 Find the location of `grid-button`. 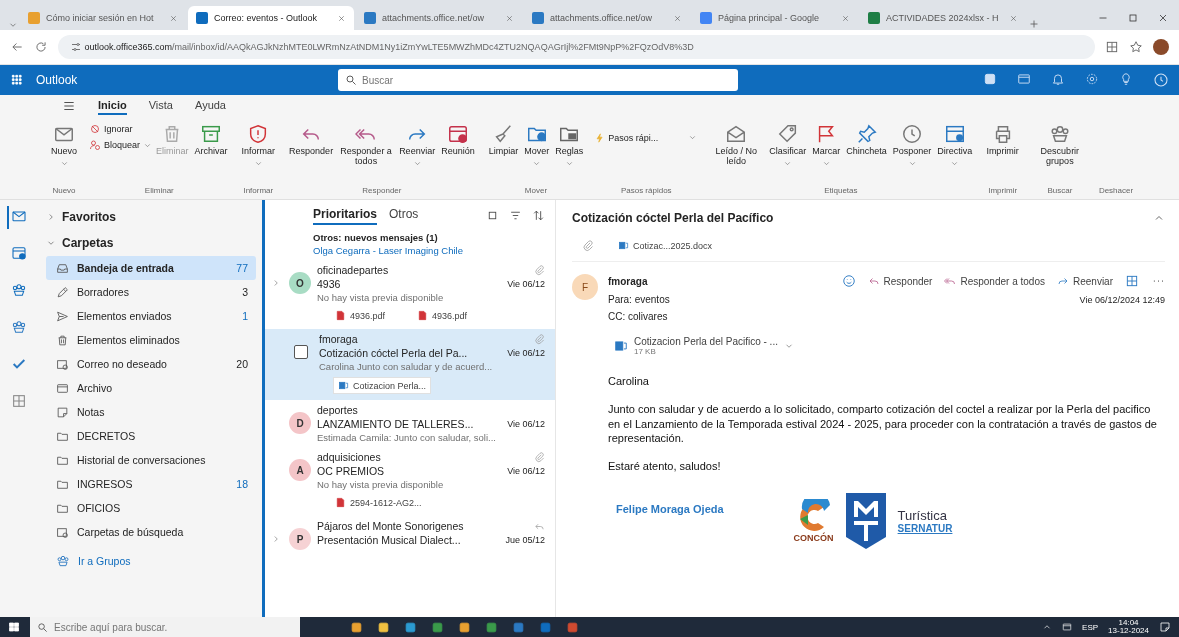

grid-button is located at coordinates (1132, 281).